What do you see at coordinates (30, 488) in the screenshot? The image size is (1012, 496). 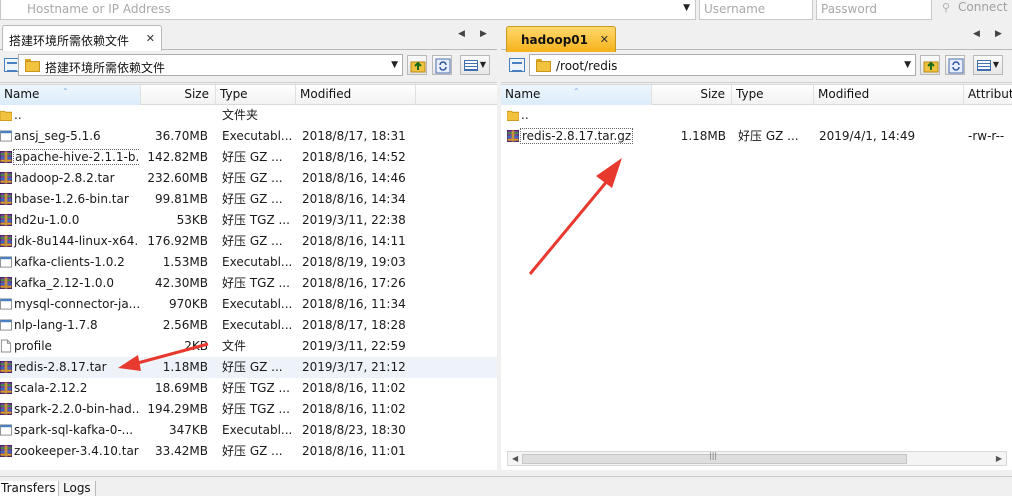 I see `tab-transfers: Transfers` at bounding box center [30, 488].